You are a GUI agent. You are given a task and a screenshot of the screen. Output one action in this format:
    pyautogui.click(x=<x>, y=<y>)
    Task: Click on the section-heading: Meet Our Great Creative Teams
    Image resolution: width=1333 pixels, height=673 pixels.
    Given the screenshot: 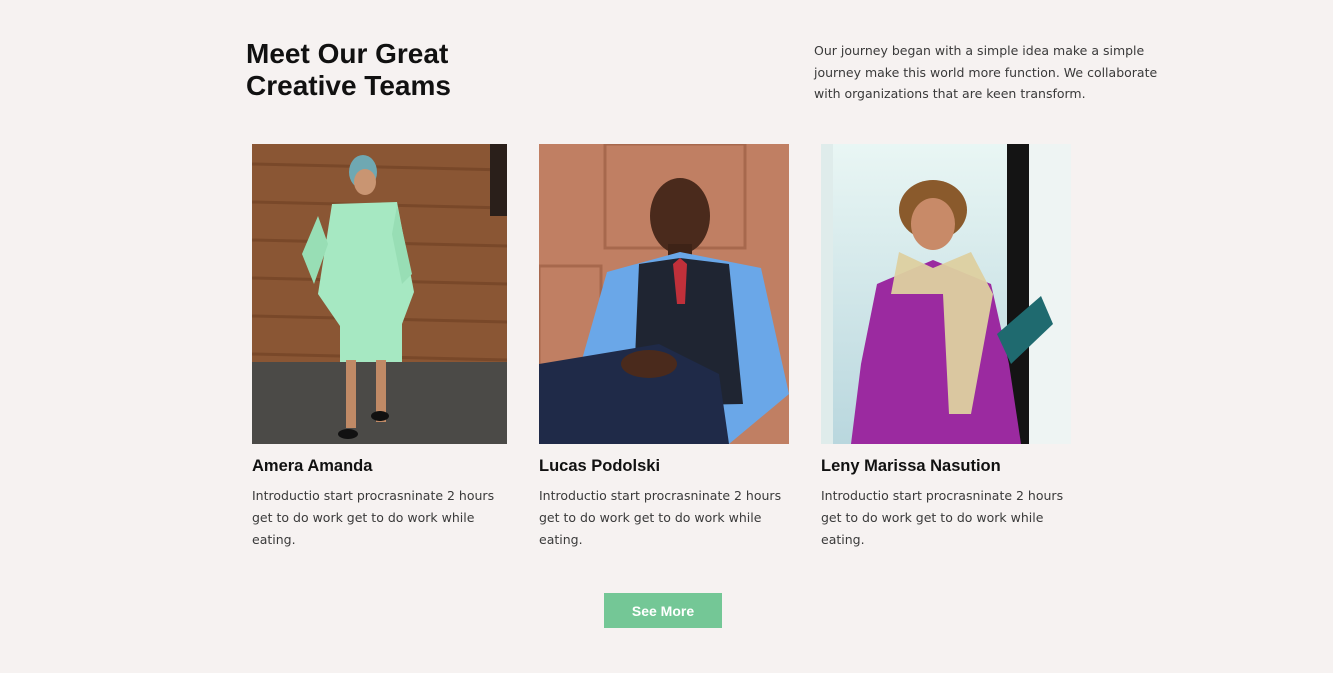 What is the action you would take?
    pyautogui.click(x=348, y=70)
    